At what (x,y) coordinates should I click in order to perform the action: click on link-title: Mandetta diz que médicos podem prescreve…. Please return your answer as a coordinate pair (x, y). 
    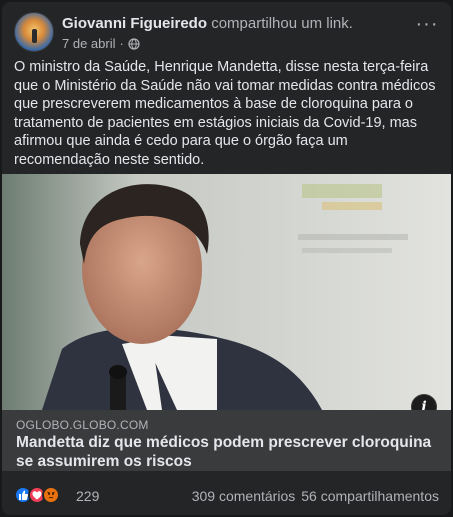
    Looking at the image, I should click on (226, 452).